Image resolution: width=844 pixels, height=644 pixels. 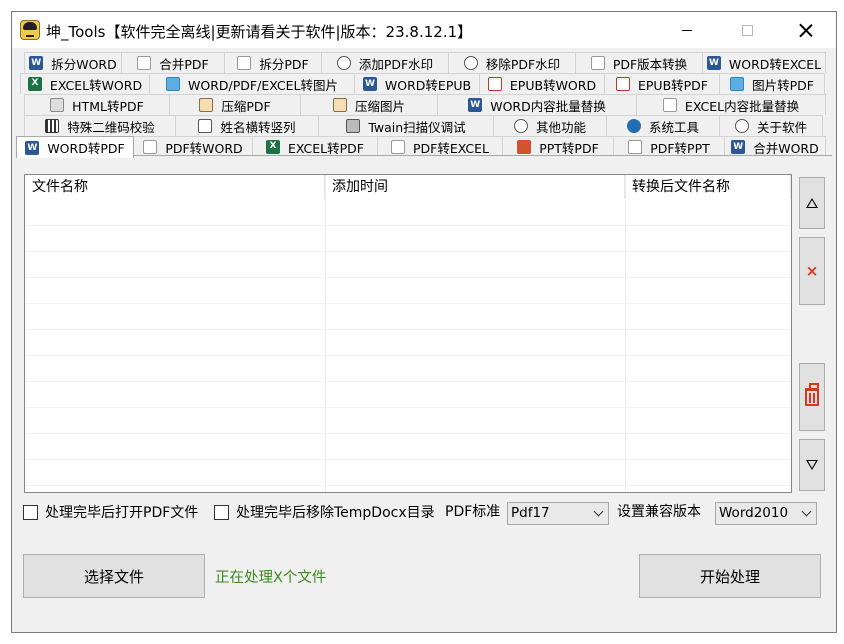 I want to click on tab-excel-to-word: EXCEL转WORD, so click(x=85, y=83).